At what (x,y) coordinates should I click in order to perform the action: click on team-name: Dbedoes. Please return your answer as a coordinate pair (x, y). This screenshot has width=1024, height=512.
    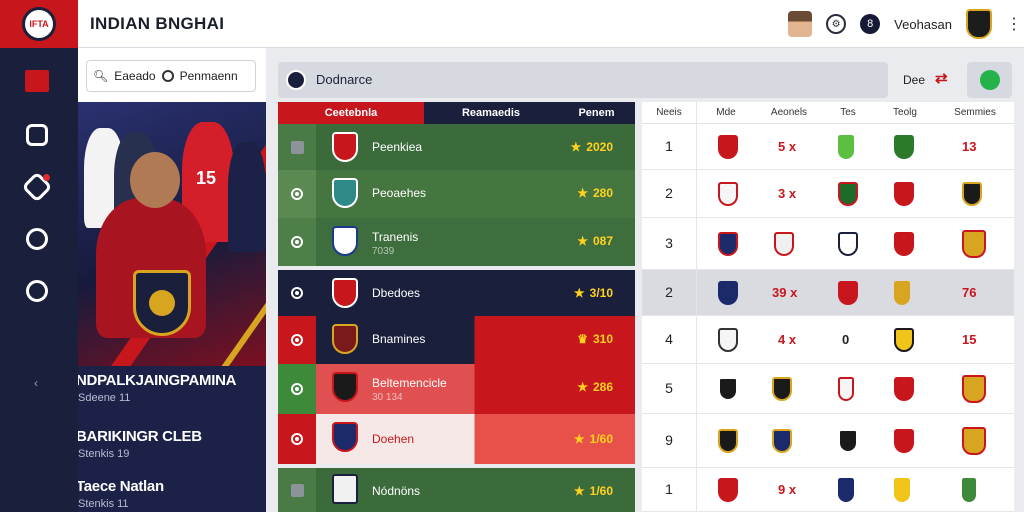
    Looking at the image, I should click on (396, 293).